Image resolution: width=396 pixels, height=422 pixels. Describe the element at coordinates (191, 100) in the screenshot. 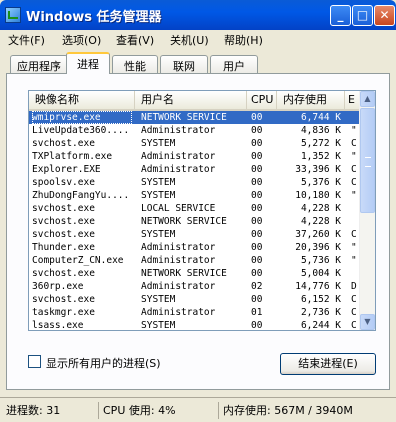

I see `column-user-name: 用户名` at that location.